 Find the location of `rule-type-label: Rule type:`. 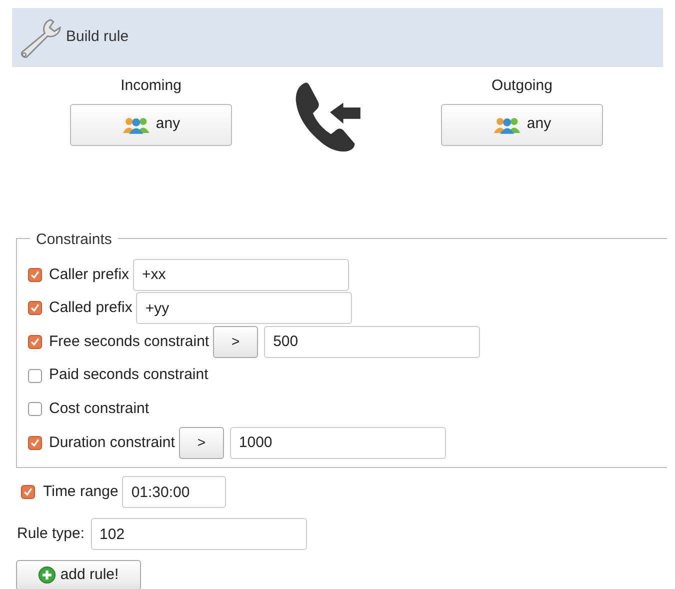

rule-type-label: Rule type: is located at coordinates (51, 534).